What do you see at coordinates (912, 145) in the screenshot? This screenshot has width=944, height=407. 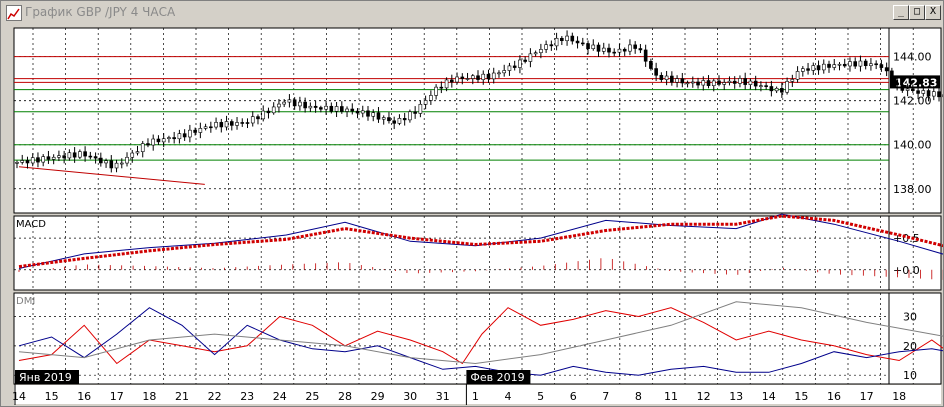 I see `price-tick-label: 140.00` at bounding box center [912, 145].